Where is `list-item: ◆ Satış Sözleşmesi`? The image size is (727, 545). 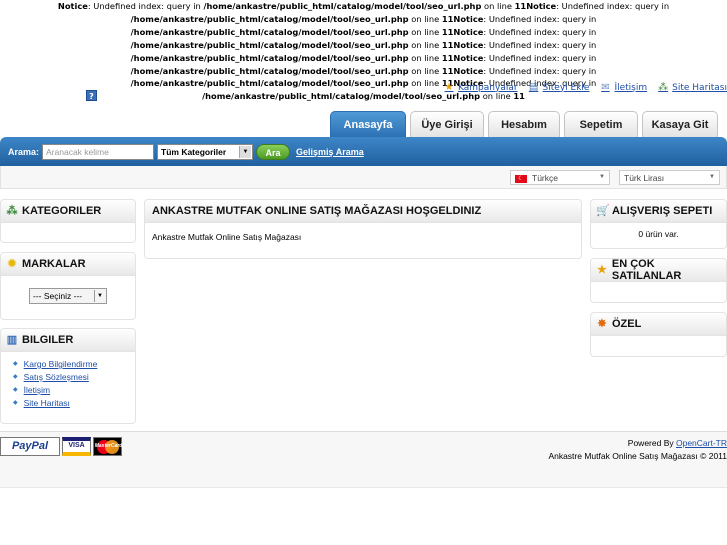
list-item: ◆ Satış Sözleşmesi is located at coordinates (74, 377).